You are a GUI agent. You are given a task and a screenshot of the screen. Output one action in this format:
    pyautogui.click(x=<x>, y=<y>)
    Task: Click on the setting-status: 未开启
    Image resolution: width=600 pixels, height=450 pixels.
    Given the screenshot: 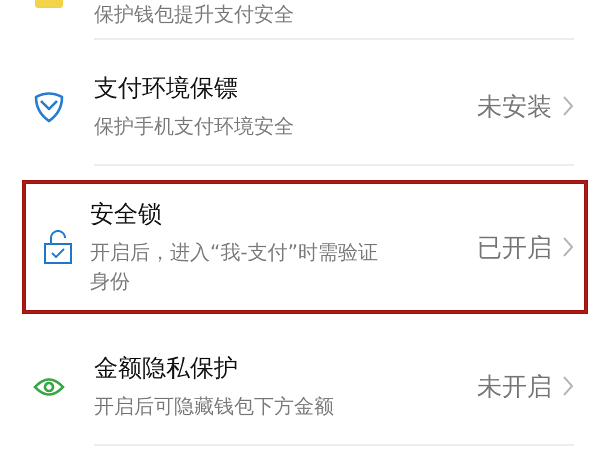 What is the action you would take?
    pyautogui.click(x=514, y=386)
    